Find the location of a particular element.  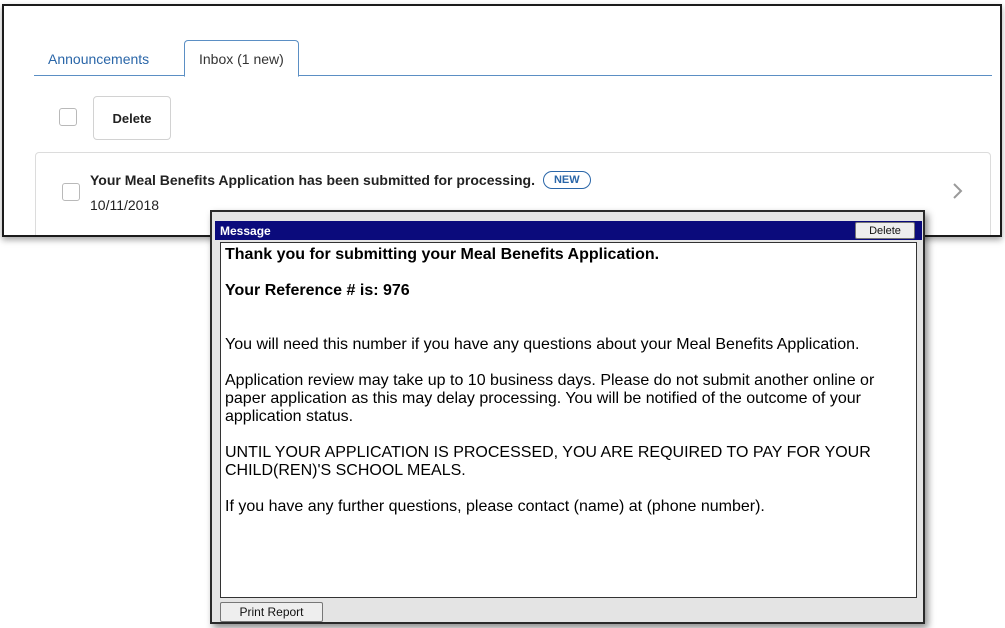

tab-announcements: Announcements is located at coordinates (98, 58).